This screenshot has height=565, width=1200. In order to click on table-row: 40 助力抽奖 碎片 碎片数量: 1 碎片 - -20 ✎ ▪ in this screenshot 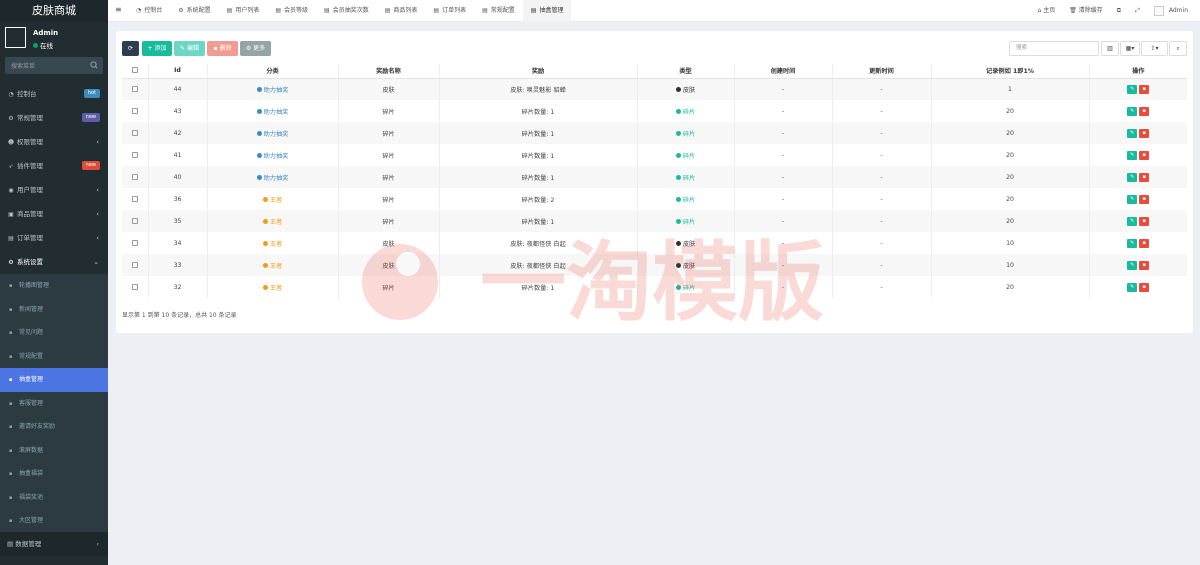, I will do `click(654, 177)`.